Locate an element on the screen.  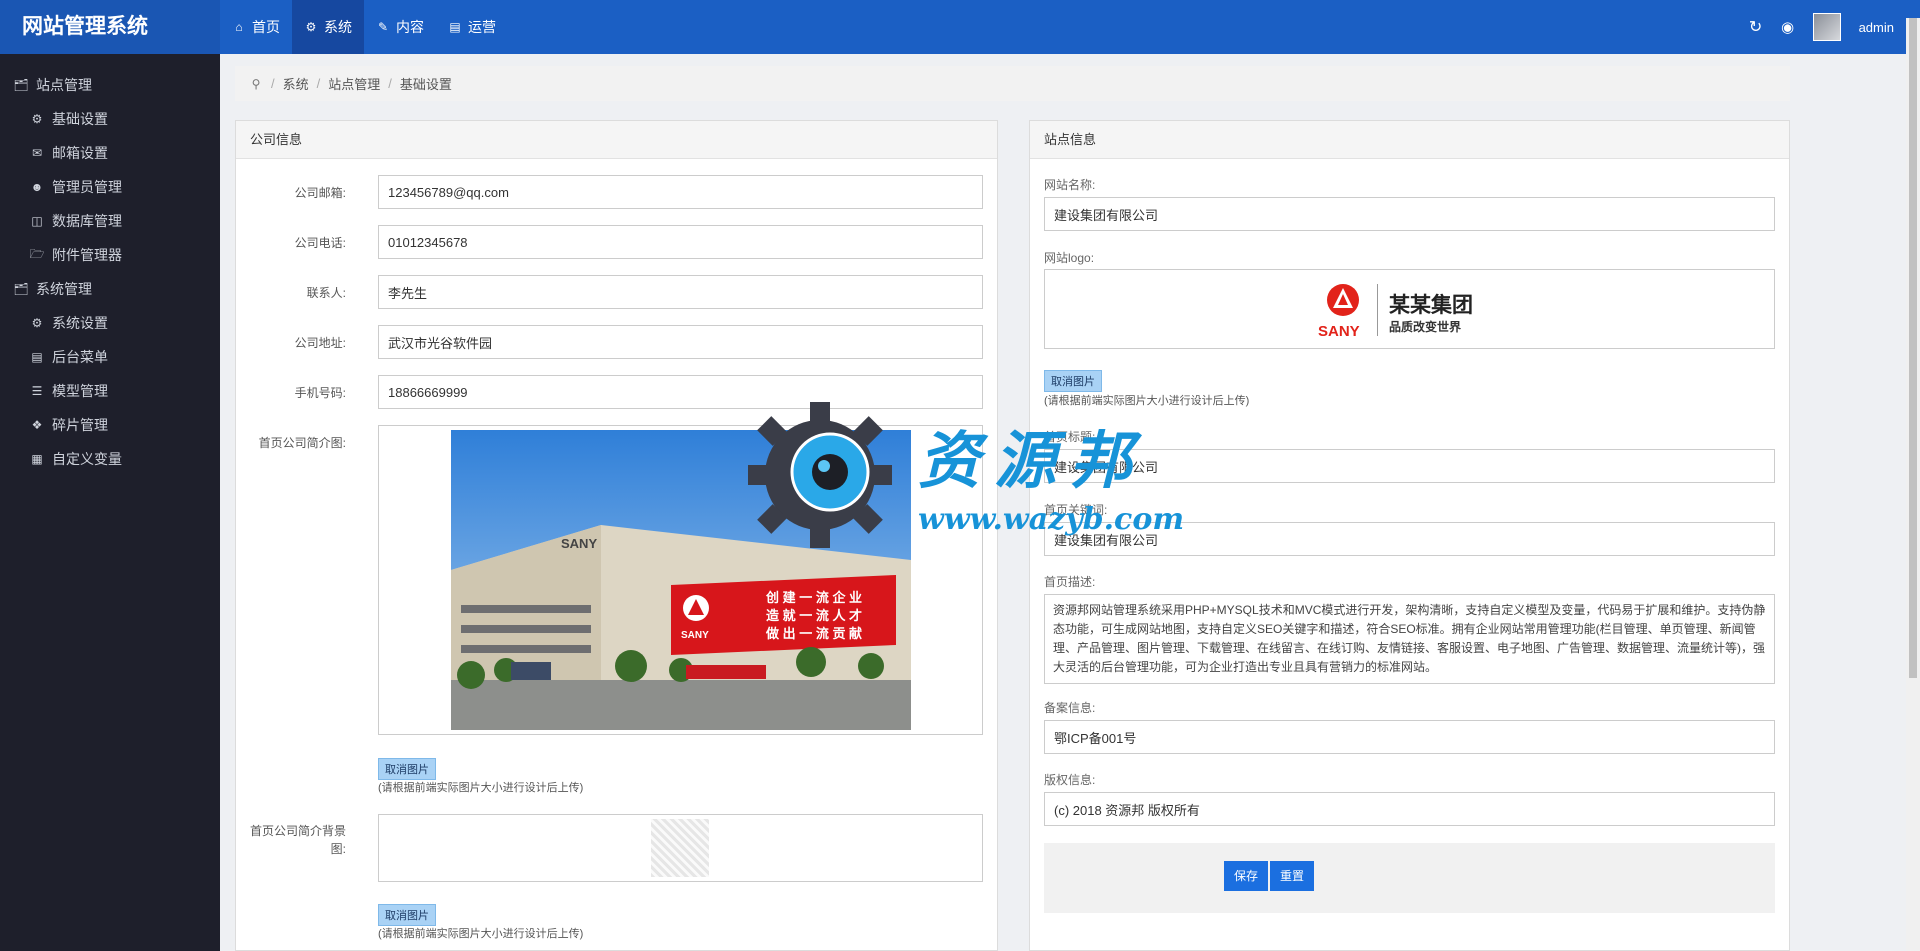
username: admin is located at coordinates (1876, 27).